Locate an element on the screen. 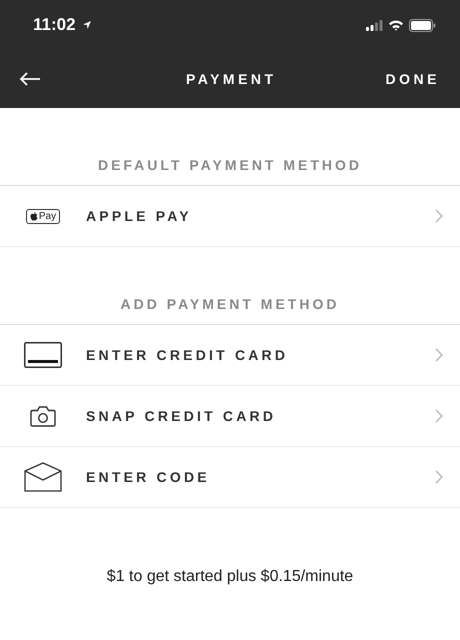 The width and height of the screenshot is (460, 640). payment-method-row: ENTER CREDIT CARD is located at coordinates (230, 355).